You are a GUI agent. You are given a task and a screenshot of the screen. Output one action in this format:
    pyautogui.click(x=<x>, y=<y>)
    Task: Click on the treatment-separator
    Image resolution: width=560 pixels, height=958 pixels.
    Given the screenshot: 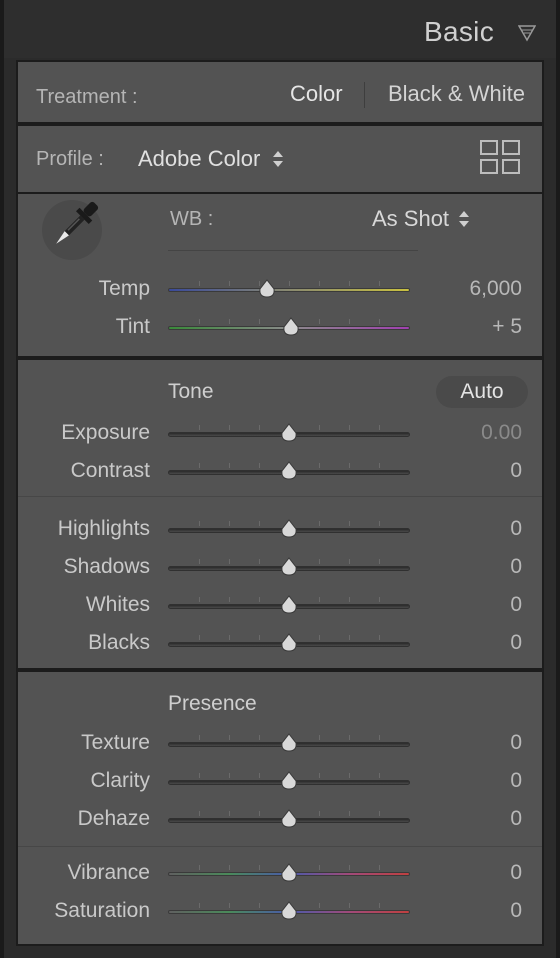 What is the action you would take?
    pyautogui.click(x=364, y=95)
    